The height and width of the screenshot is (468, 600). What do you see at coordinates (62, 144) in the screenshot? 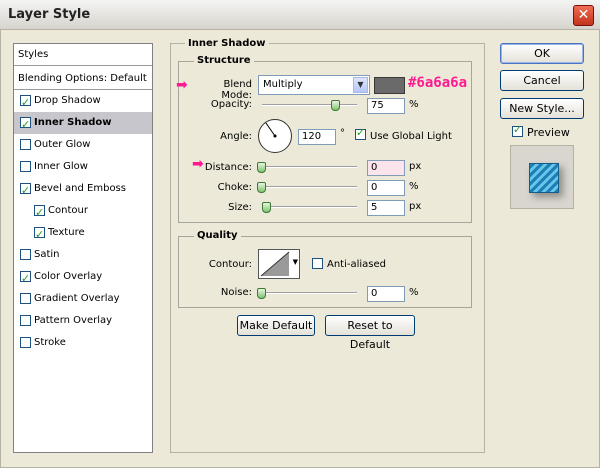
I see `list-item-label: Outer Glow` at bounding box center [62, 144].